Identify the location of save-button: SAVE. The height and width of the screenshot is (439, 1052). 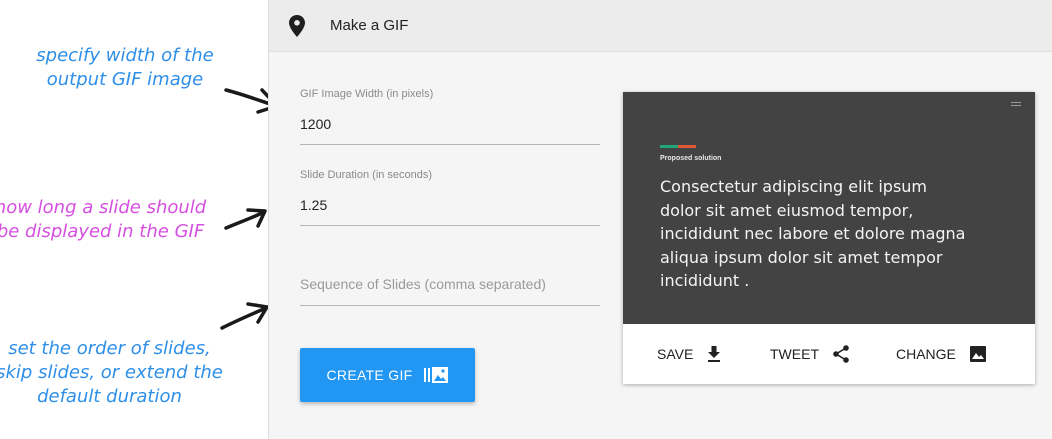
(689, 354).